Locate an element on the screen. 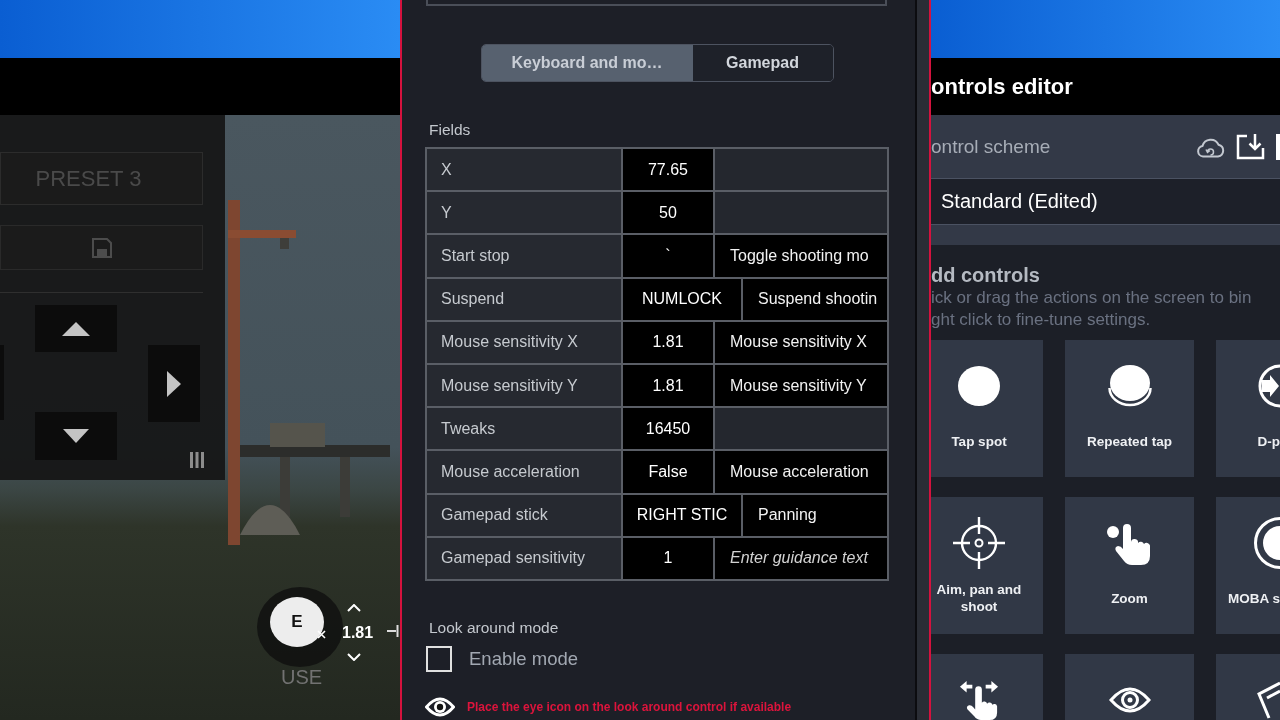 The width and height of the screenshot is (1280, 720). value-field: 77.65 is located at coordinates (669, 170).